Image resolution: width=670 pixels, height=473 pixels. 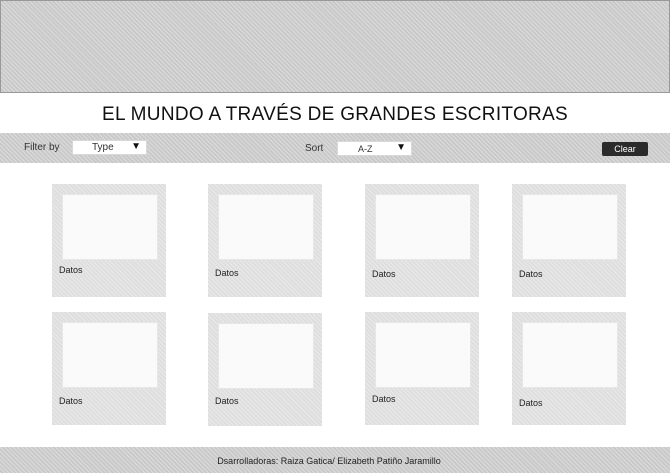 I want to click on filter-toolbar: Filter by Type ▼ Sort A-Z ▼ Clear, so click(x=335, y=148).